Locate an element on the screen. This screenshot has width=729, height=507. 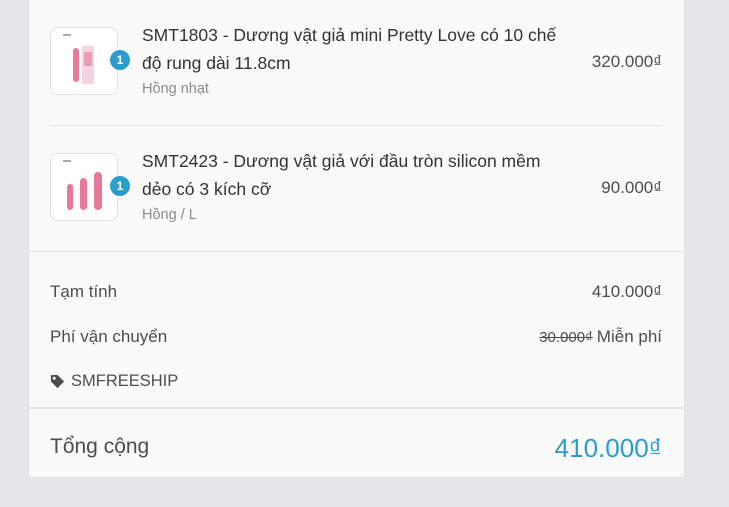
shipping-value: Miễn phí is located at coordinates (629, 336).